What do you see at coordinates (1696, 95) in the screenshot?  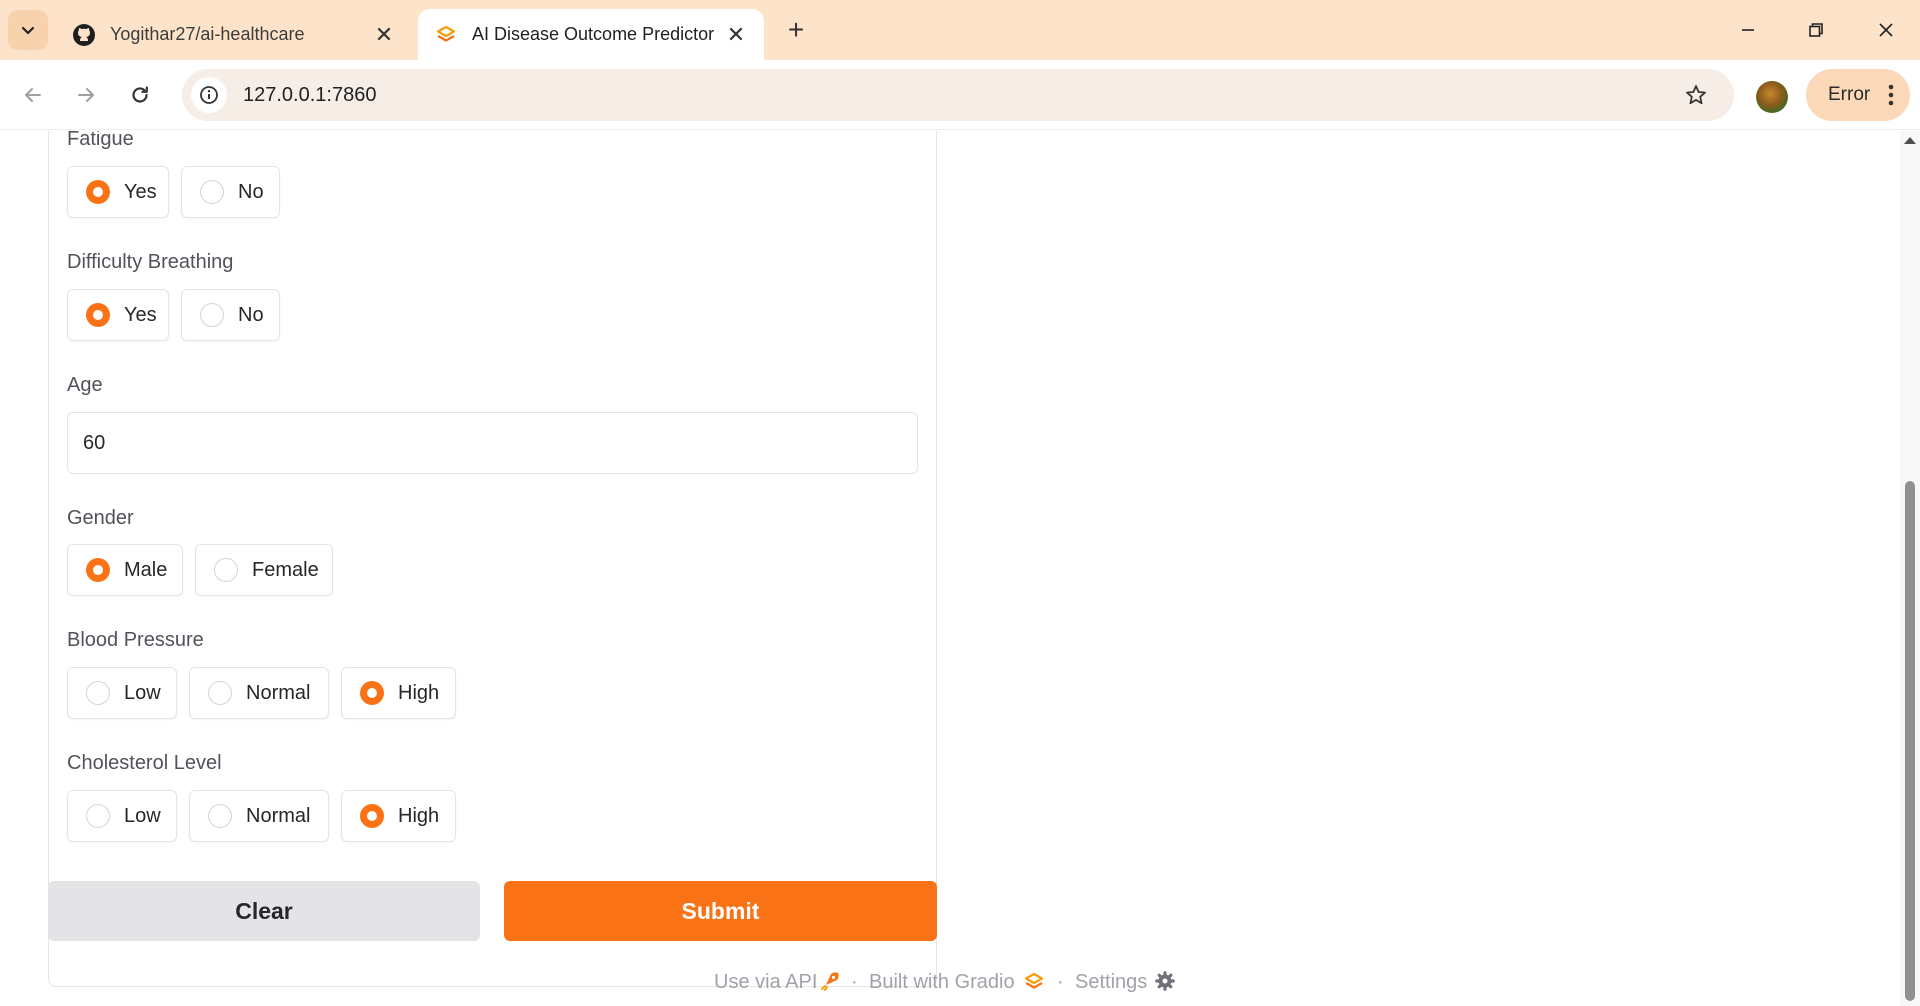 I see `bookmark-star-icon` at bounding box center [1696, 95].